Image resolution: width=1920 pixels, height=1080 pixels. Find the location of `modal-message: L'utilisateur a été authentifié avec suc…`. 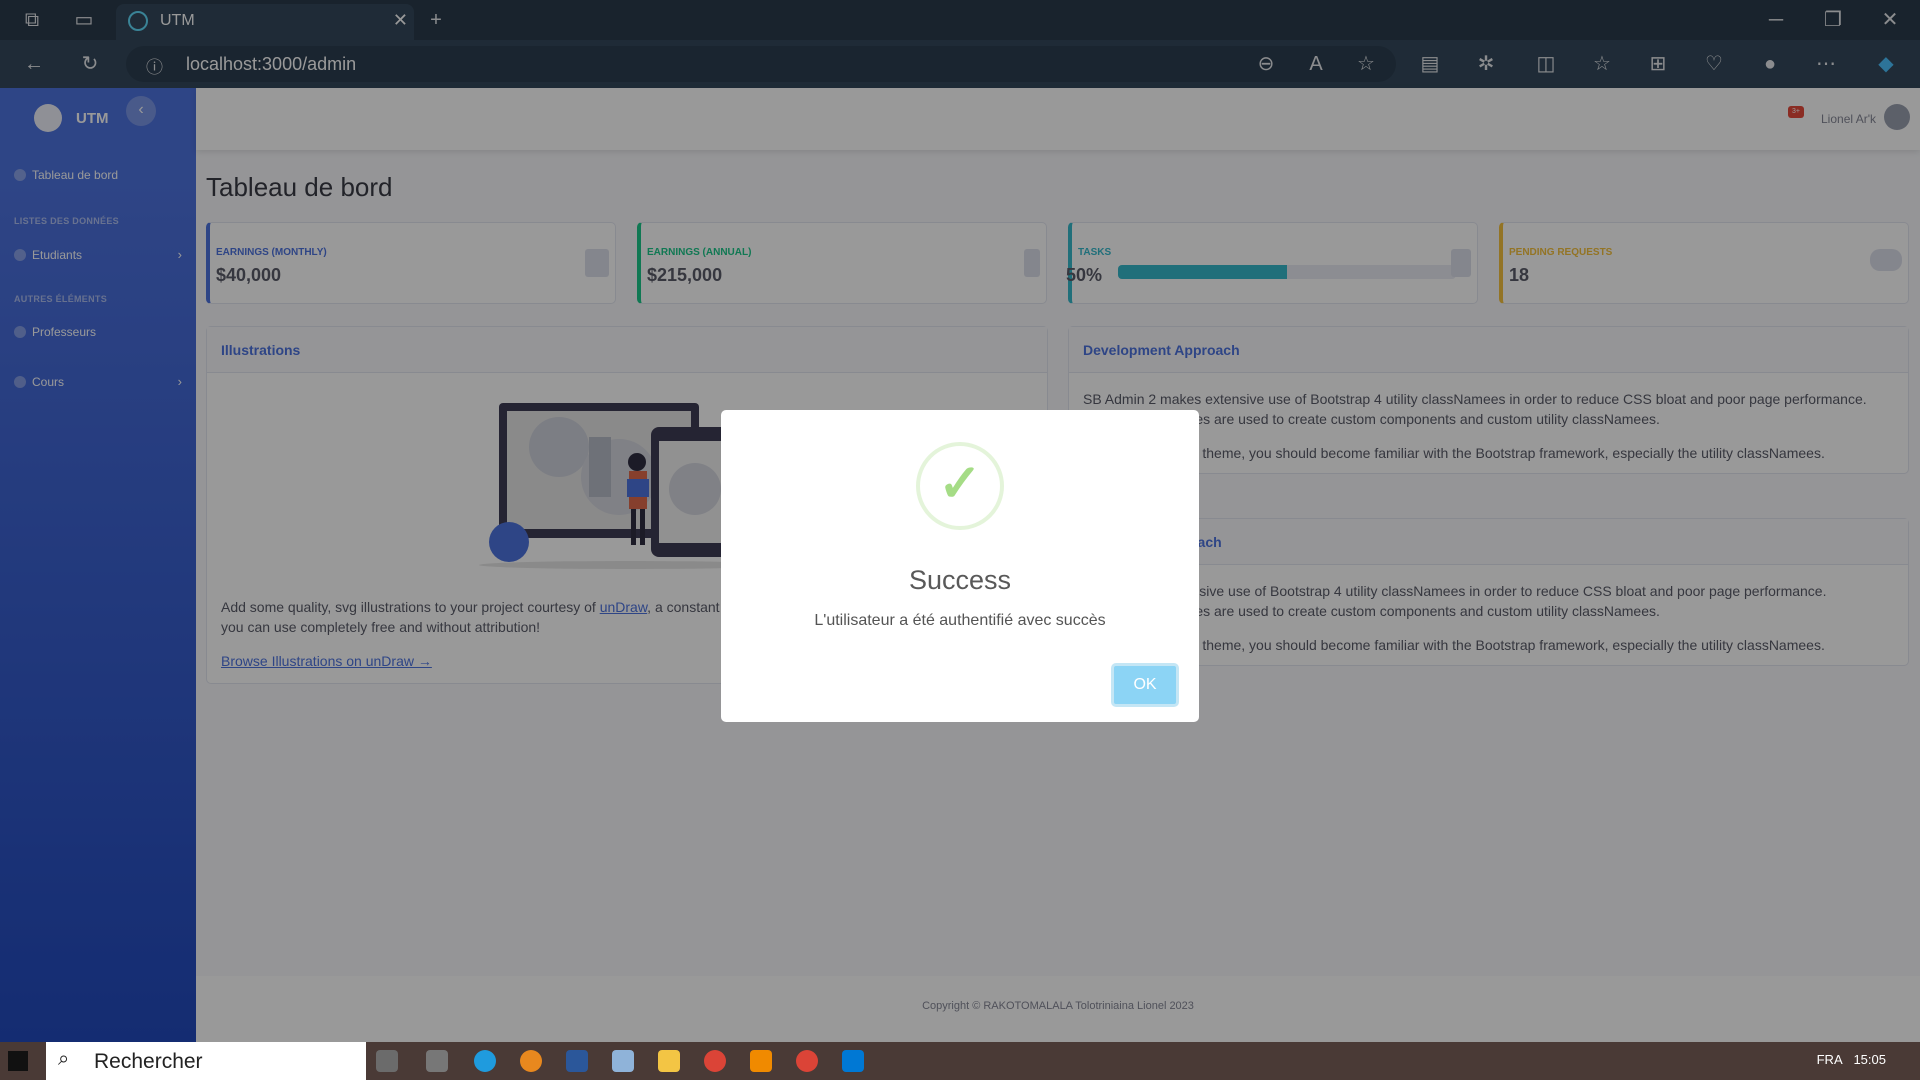

modal-message: L'utilisateur a été authentifié avec suc… is located at coordinates (960, 620).